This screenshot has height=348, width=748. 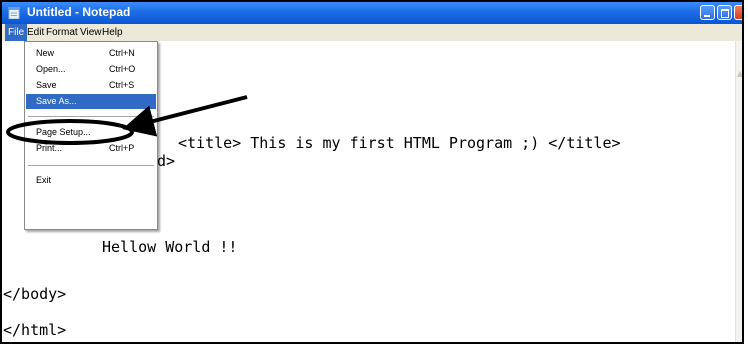 What do you see at coordinates (185, 116) in the screenshot?
I see `annotation-arrow-icon` at bounding box center [185, 116].